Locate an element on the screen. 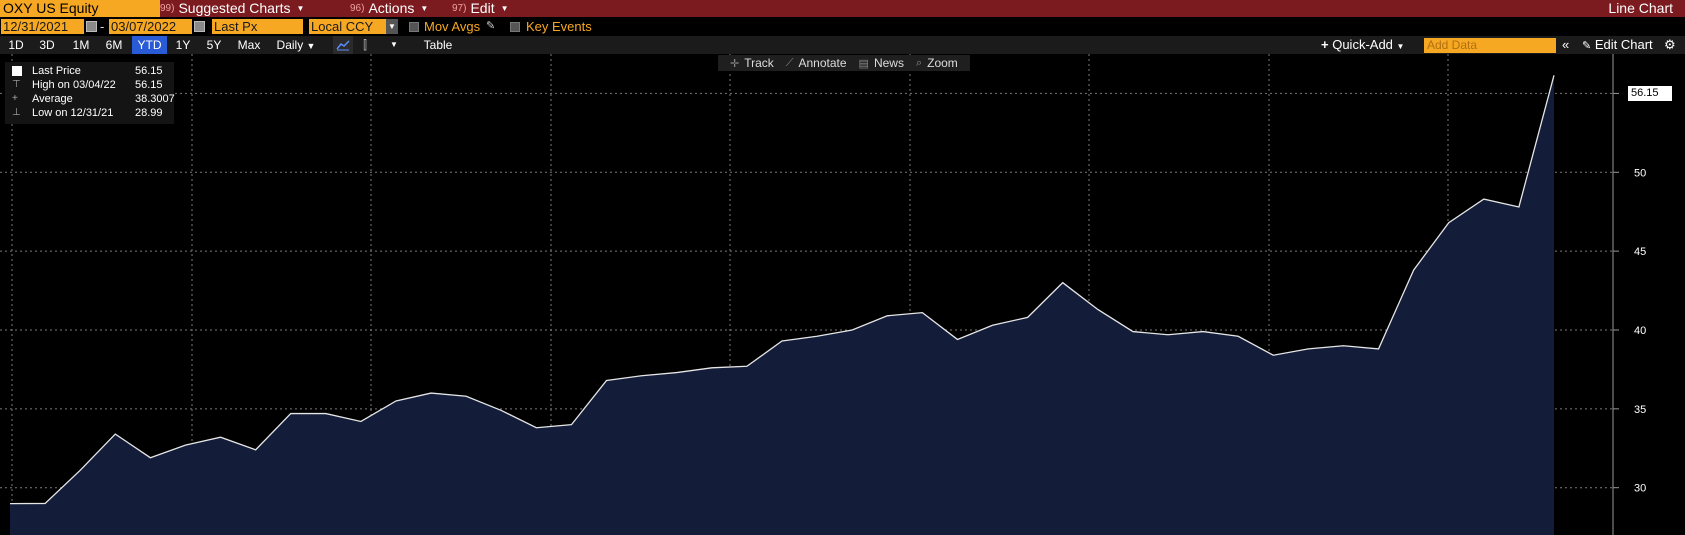 The height and width of the screenshot is (535, 1685). track-tool: ✛ Track is located at coordinates (752, 63).